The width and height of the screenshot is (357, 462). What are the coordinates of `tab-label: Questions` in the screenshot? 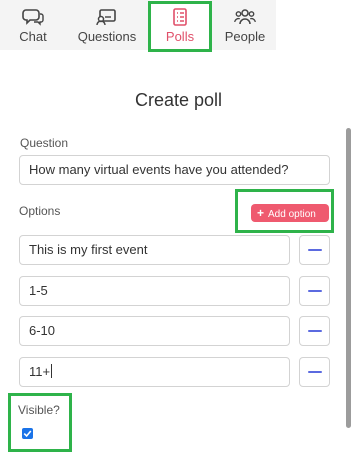 It's located at (107, 36).